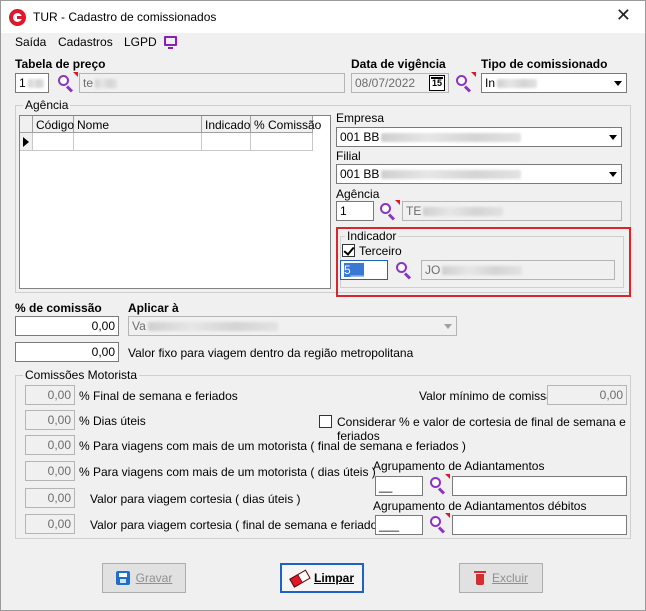 This screenshot has height=611, width=646. What do you see at coordinates (26, 124) in the screenshot?
I see `grid-indicator-head` at bounding box center [26, 124].